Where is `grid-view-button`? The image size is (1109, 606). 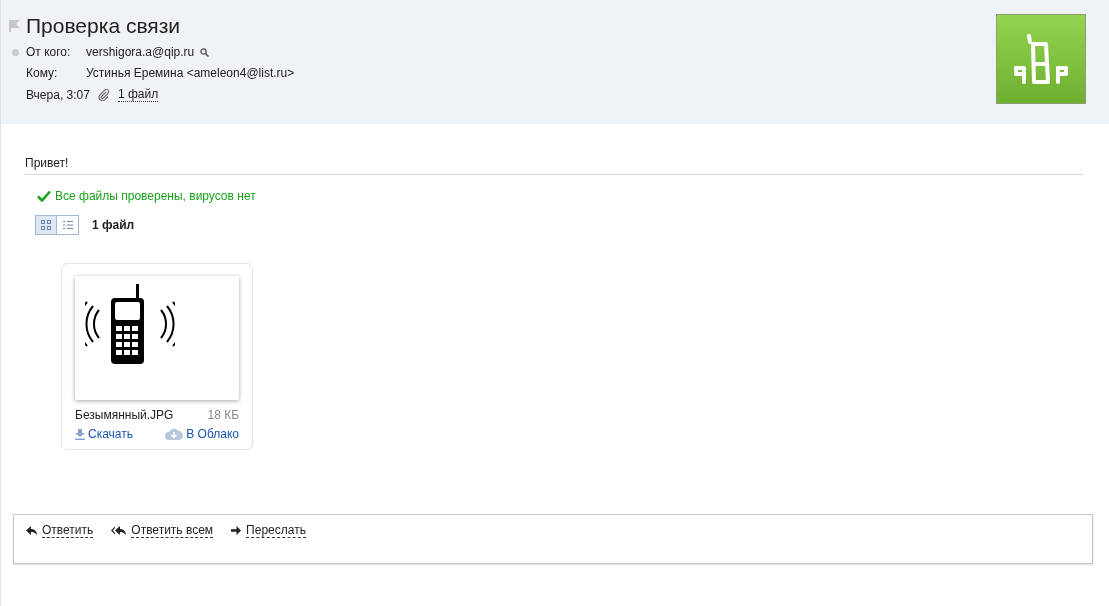 grid-view-button is located at coordinates (46, 225).